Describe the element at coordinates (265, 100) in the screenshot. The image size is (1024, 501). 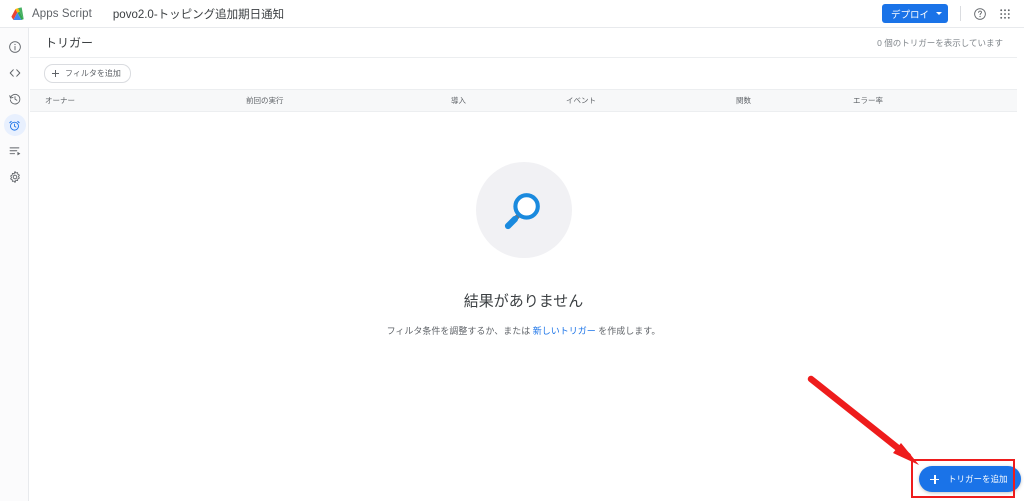
I see `column-header-last-run: 前回の実行` at that location.